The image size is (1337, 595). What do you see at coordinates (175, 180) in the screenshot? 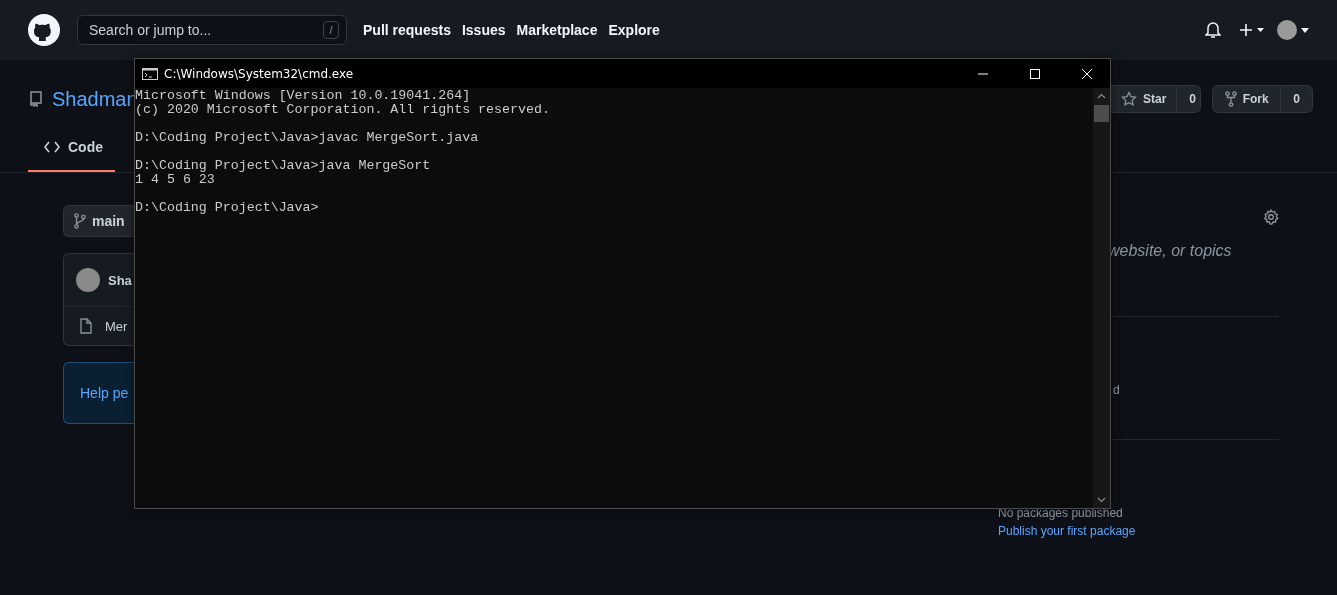
I see `terminal-line: 1 4 5 6 23` at bounding box center [175, 180].